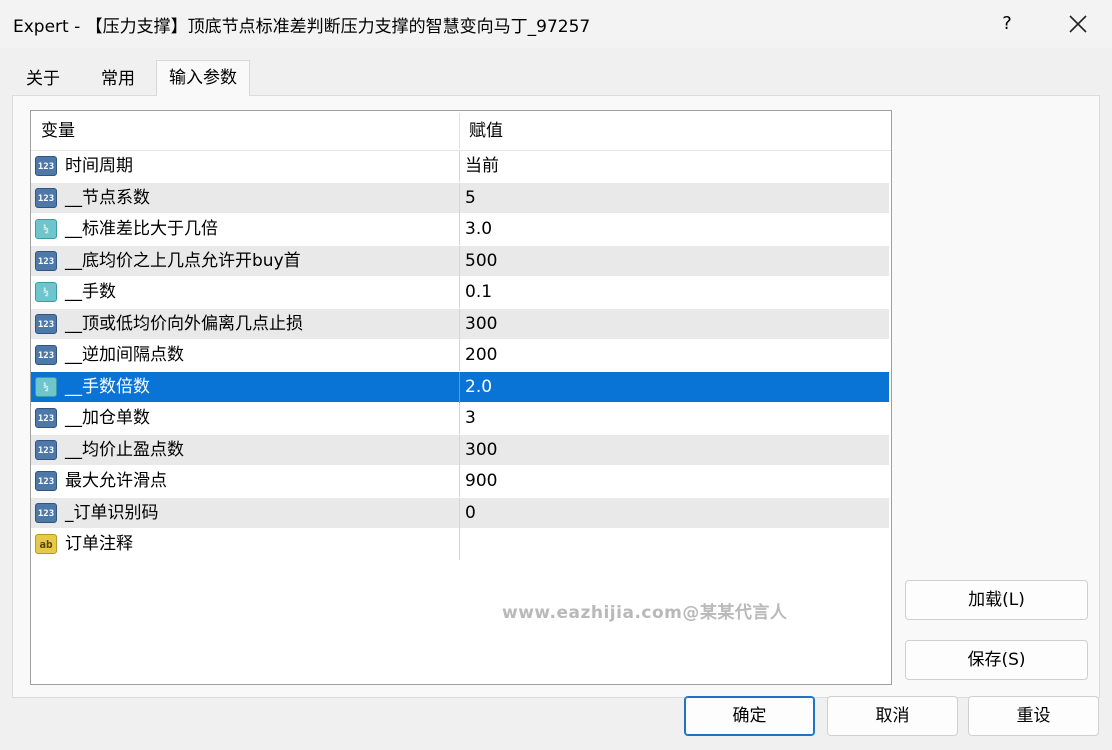 The height and width of the screenshot is (750, 1112). I want to click on tab-common: 常用, so click(118, 79).